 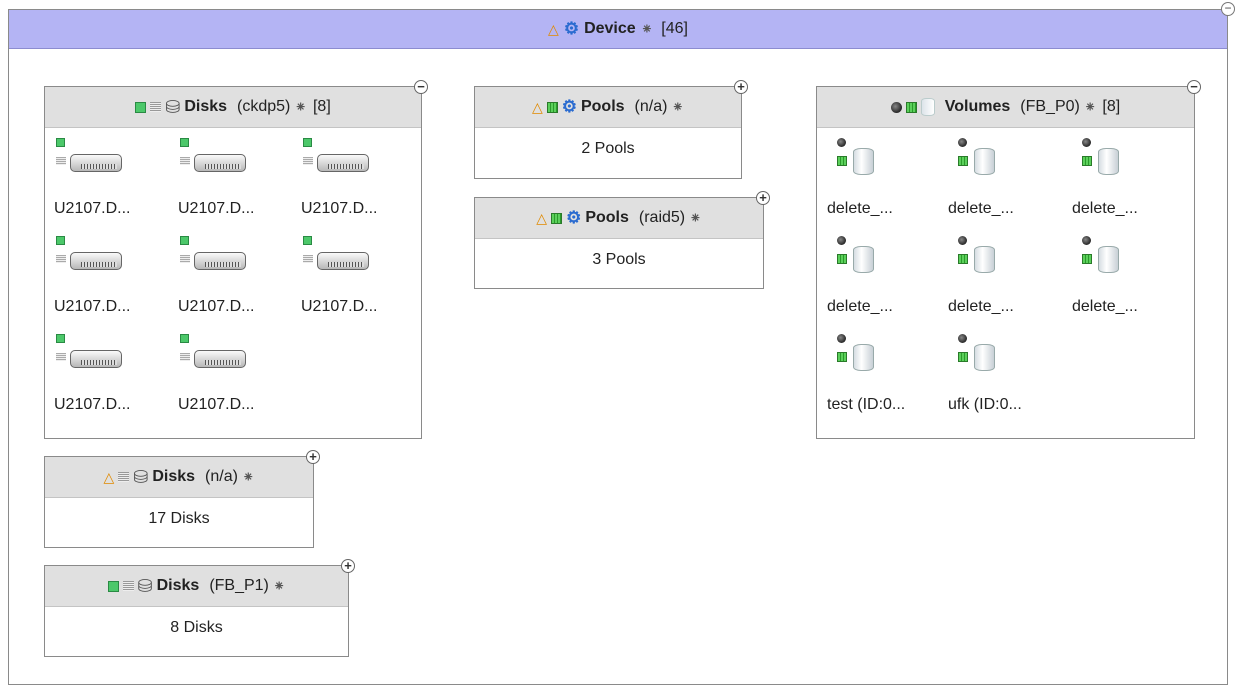 I want to click on group-header: △ ⚙ Pools (raid5) ⁕, so click(x=619, y=218).